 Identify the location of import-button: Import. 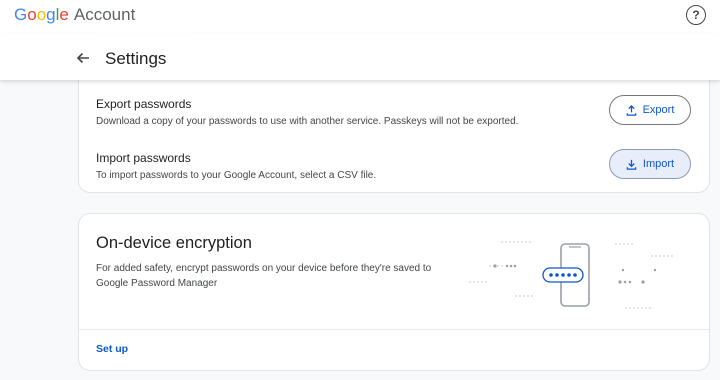
(650, 164).